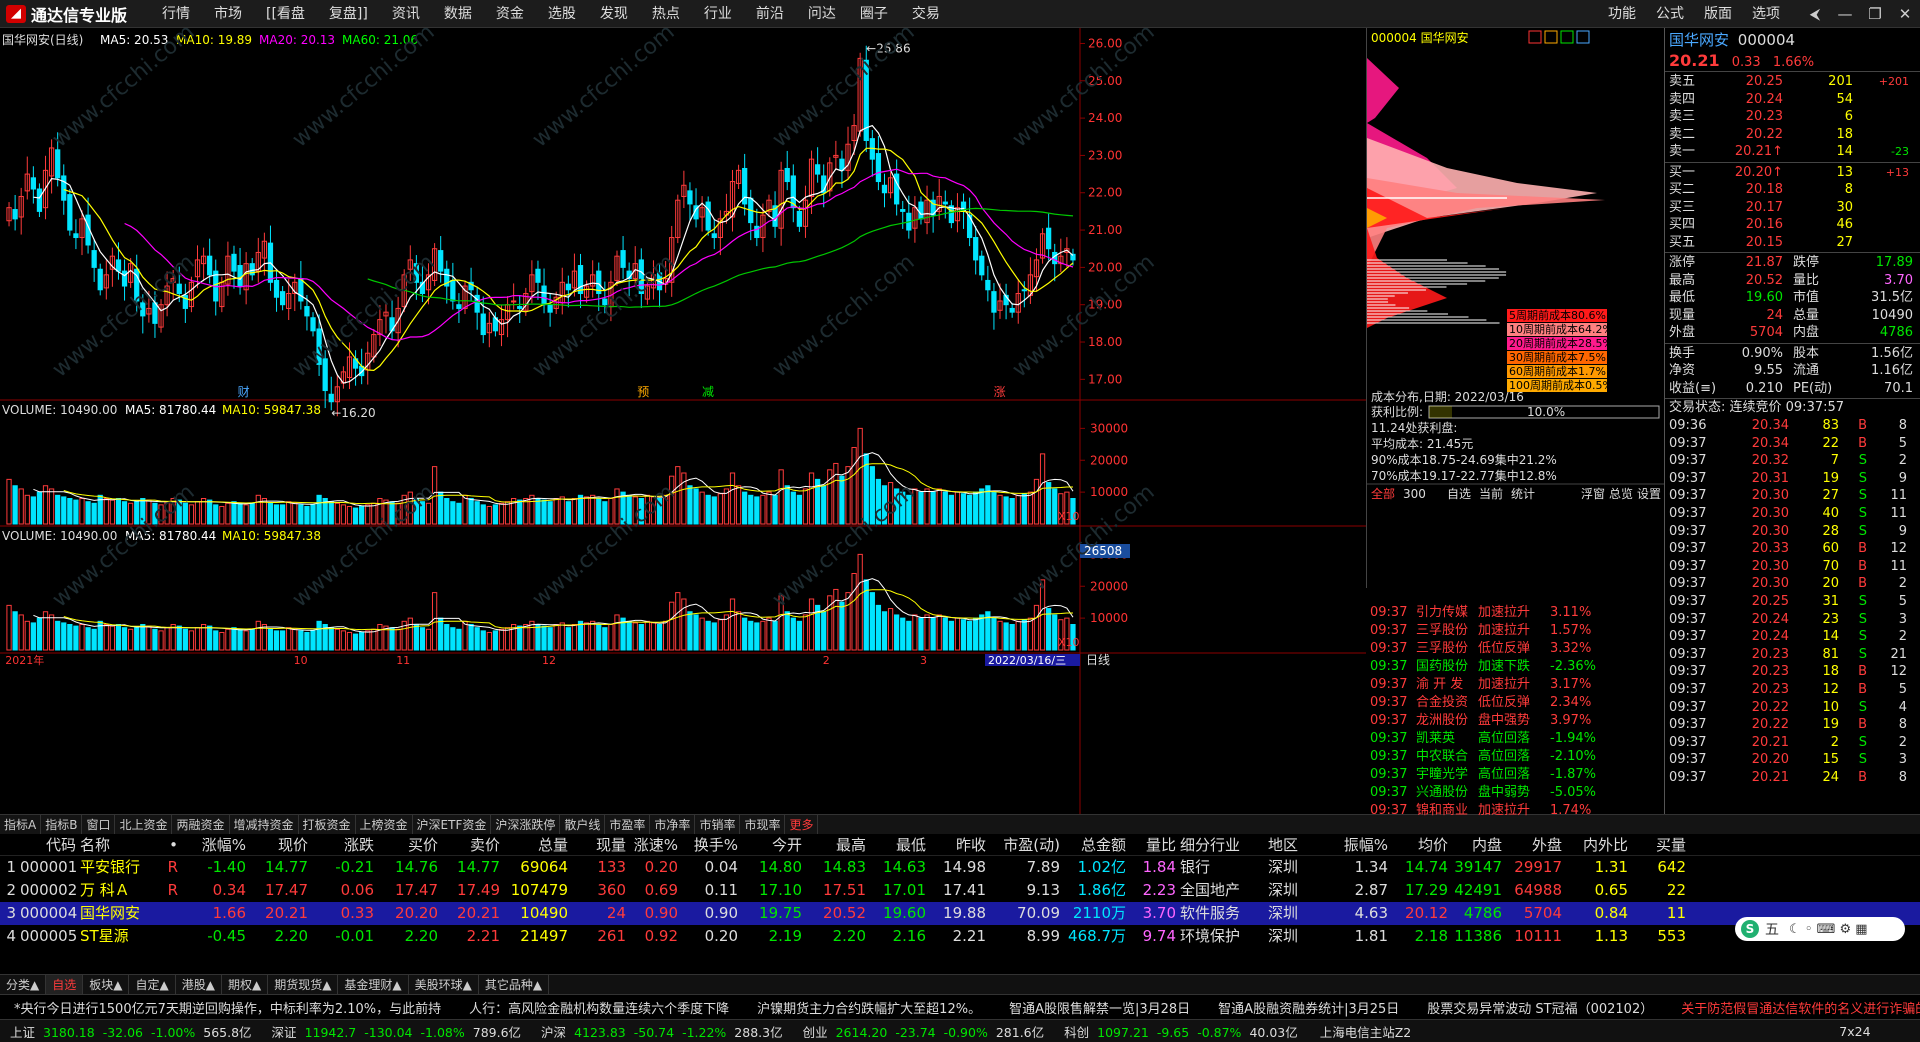 The width and height of the screenshot is (1920, 1042). I want to click on news-item: *央行今日进行1500亿元7天期逆回购操作，中标利率为2.10%，与此前持, so click(227, 1007).